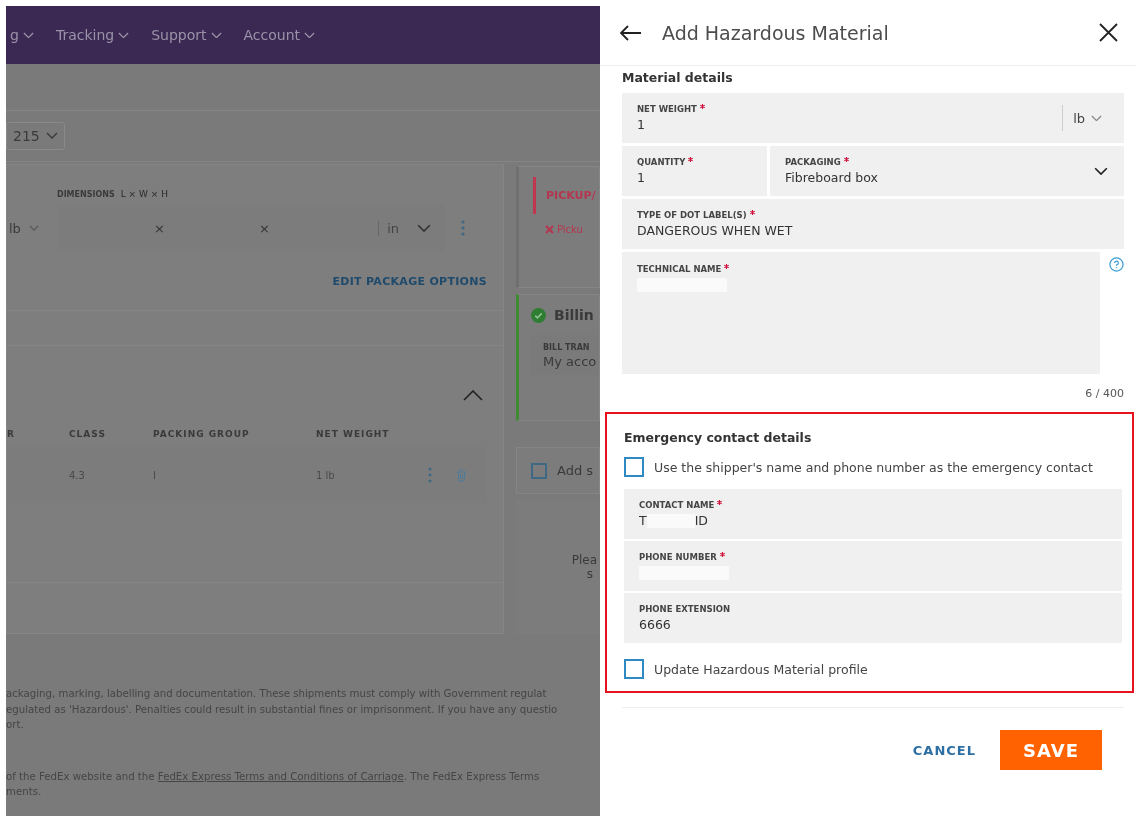 The height and width of the screenshot is (816, 1136). Describe the element at coordinates (631, 32) in the screenshot. I see `back-icon` at that location.